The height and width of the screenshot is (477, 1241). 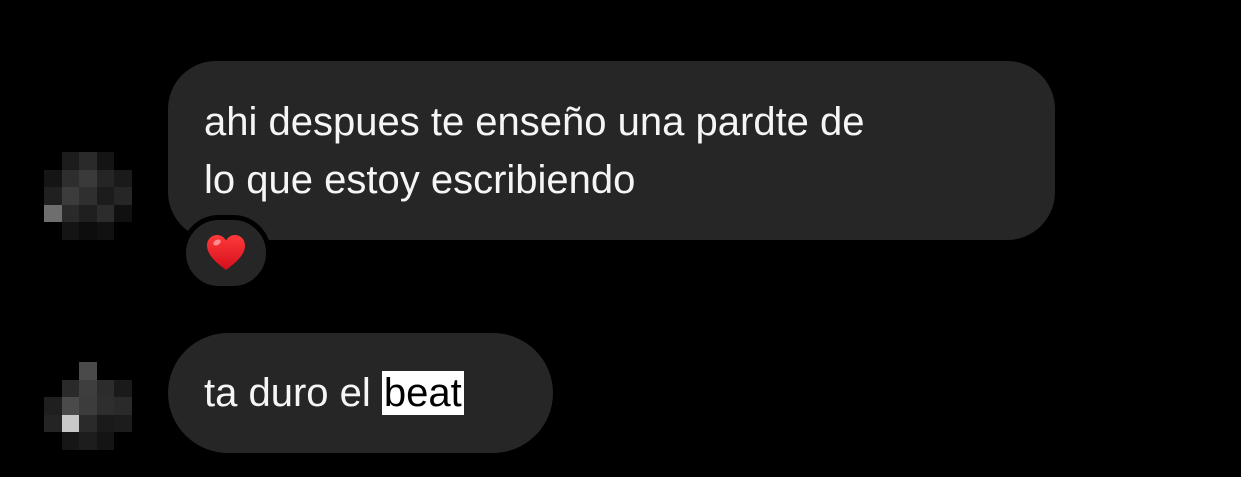 I want to click on selected-text: beat, so click(x=422, y=393).